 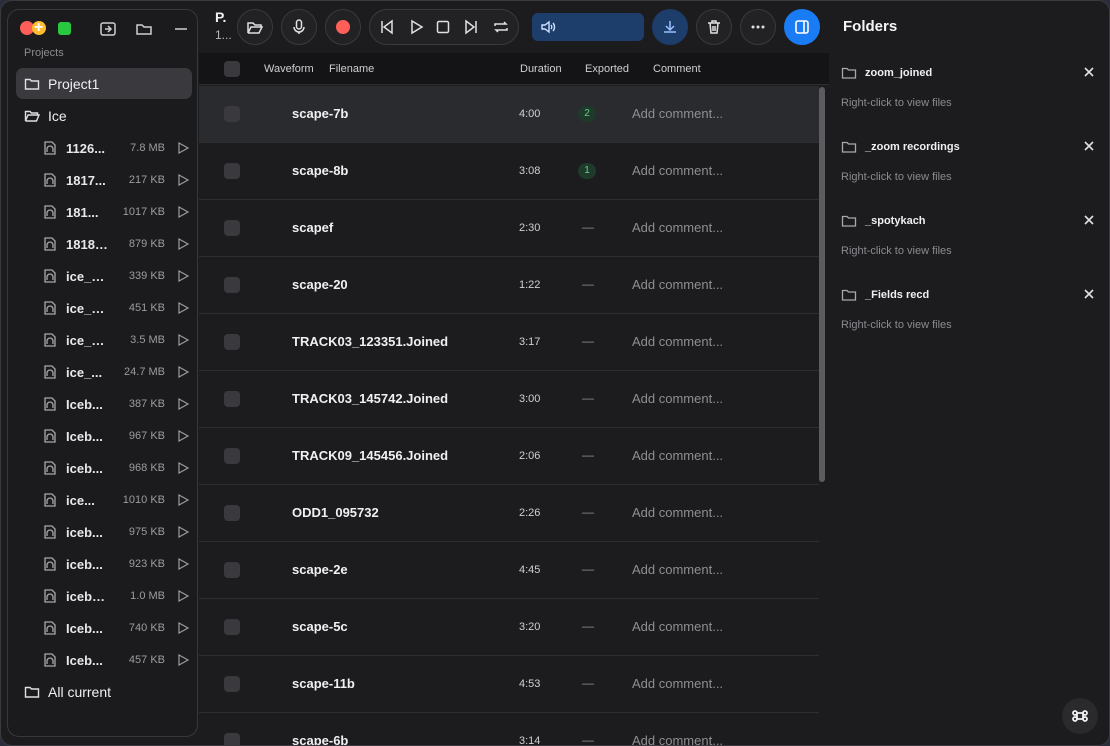 I want to click on file-list-item: 18181... 879 KB, so click(x=117, y=244).